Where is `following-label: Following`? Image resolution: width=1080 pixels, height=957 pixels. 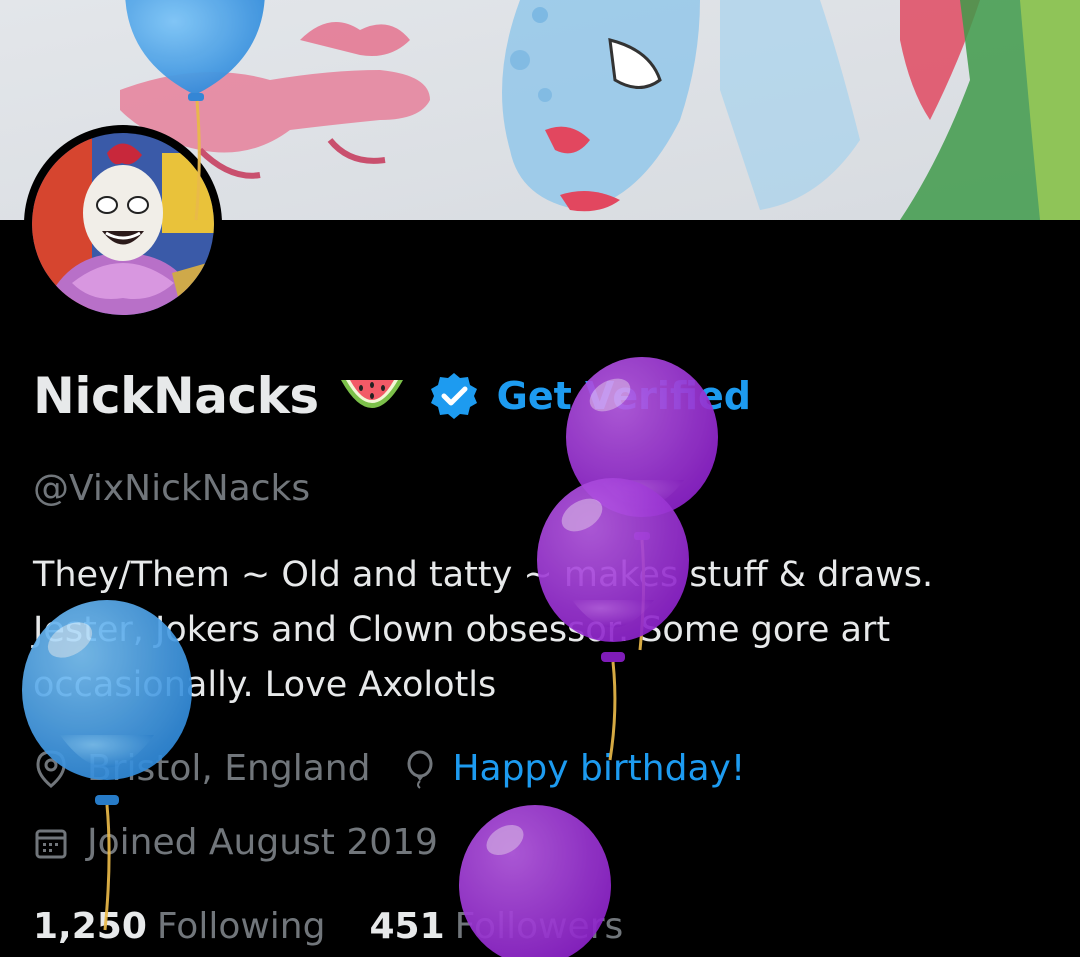
following-label: Following is located at coordinates (241, 926).